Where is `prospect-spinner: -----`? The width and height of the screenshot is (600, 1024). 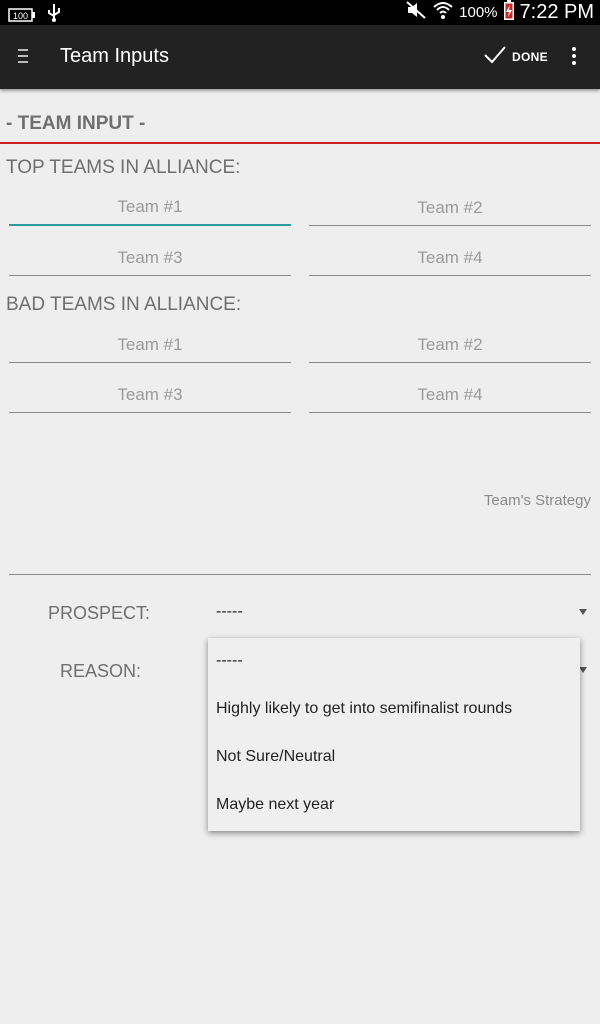
prospect-spinner: ----- is located at coordinates (399, 614).